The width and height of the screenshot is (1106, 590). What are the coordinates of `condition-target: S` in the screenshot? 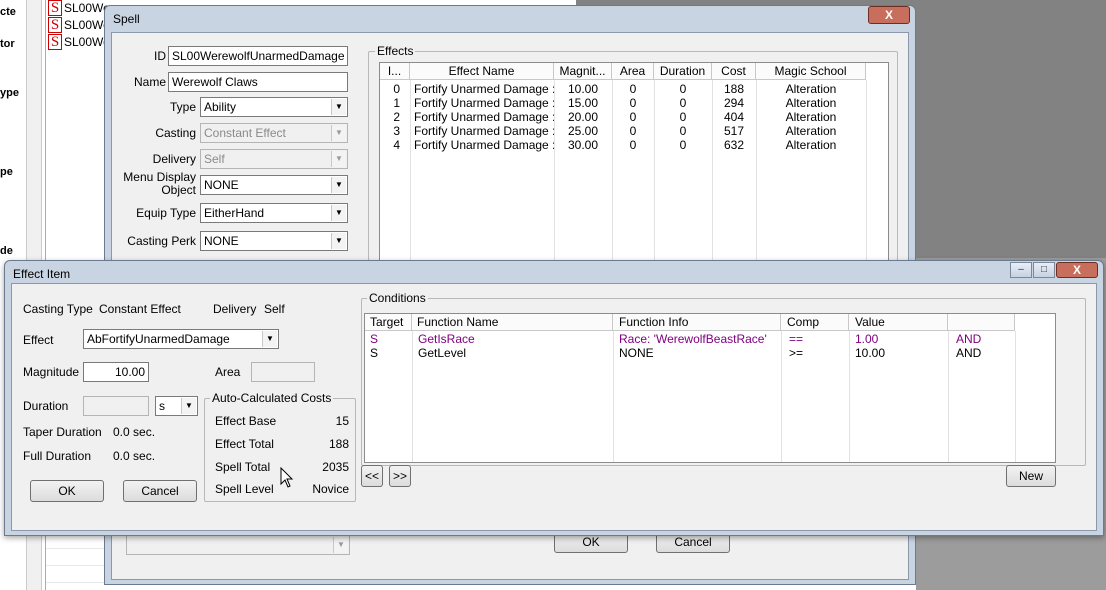 It's located at (374, 353).